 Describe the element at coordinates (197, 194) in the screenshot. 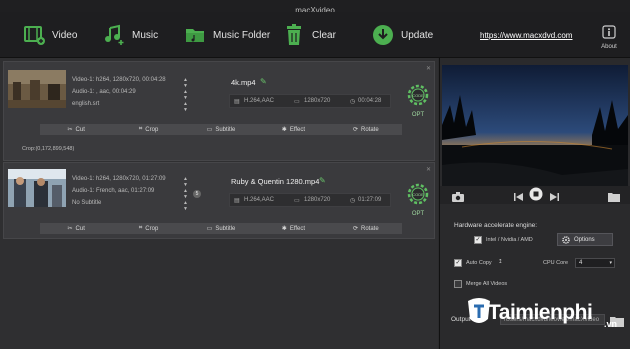

I see `audio-count-badge: 5` at that location.